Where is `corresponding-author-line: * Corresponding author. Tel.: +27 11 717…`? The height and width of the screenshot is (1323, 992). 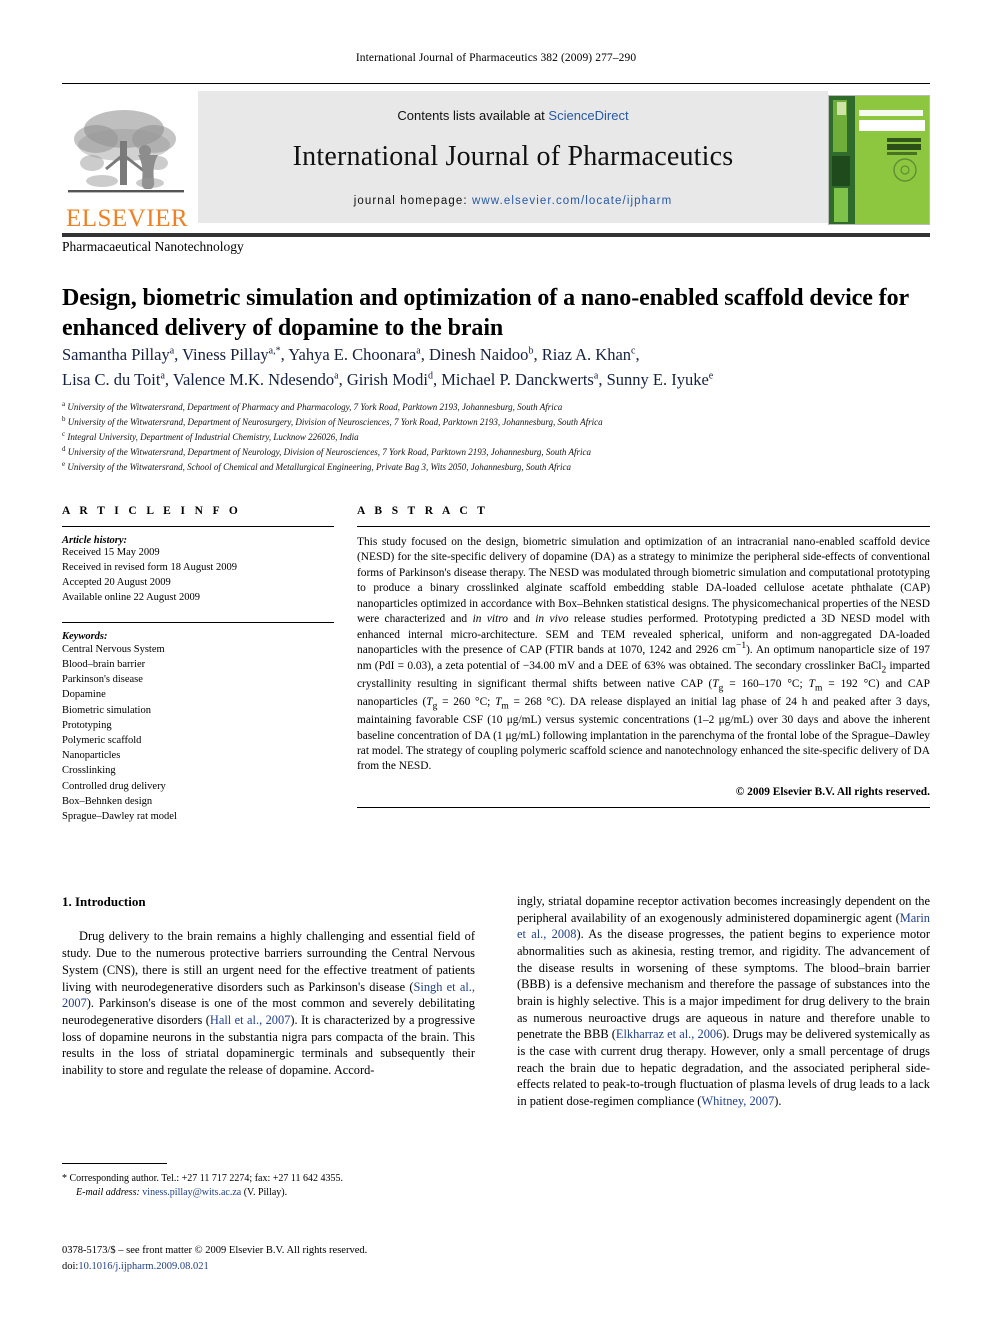 corresponding-author-line: * Corresponding author. Tel.: +27 11 717… is located at coordinates (203, 1178).